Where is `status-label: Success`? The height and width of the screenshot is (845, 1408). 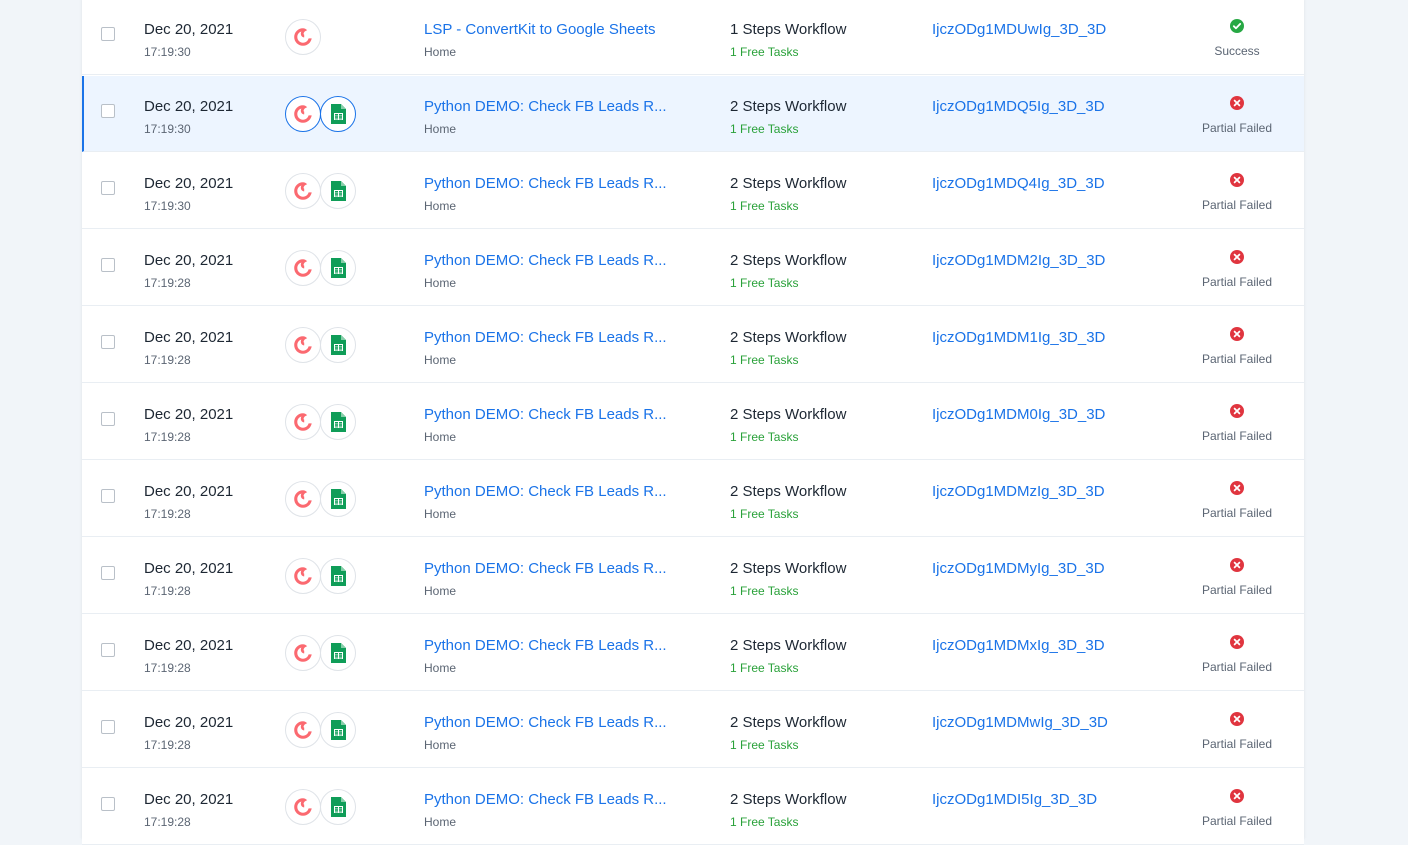 status-label: Success is located at coordinates (1237, 51).